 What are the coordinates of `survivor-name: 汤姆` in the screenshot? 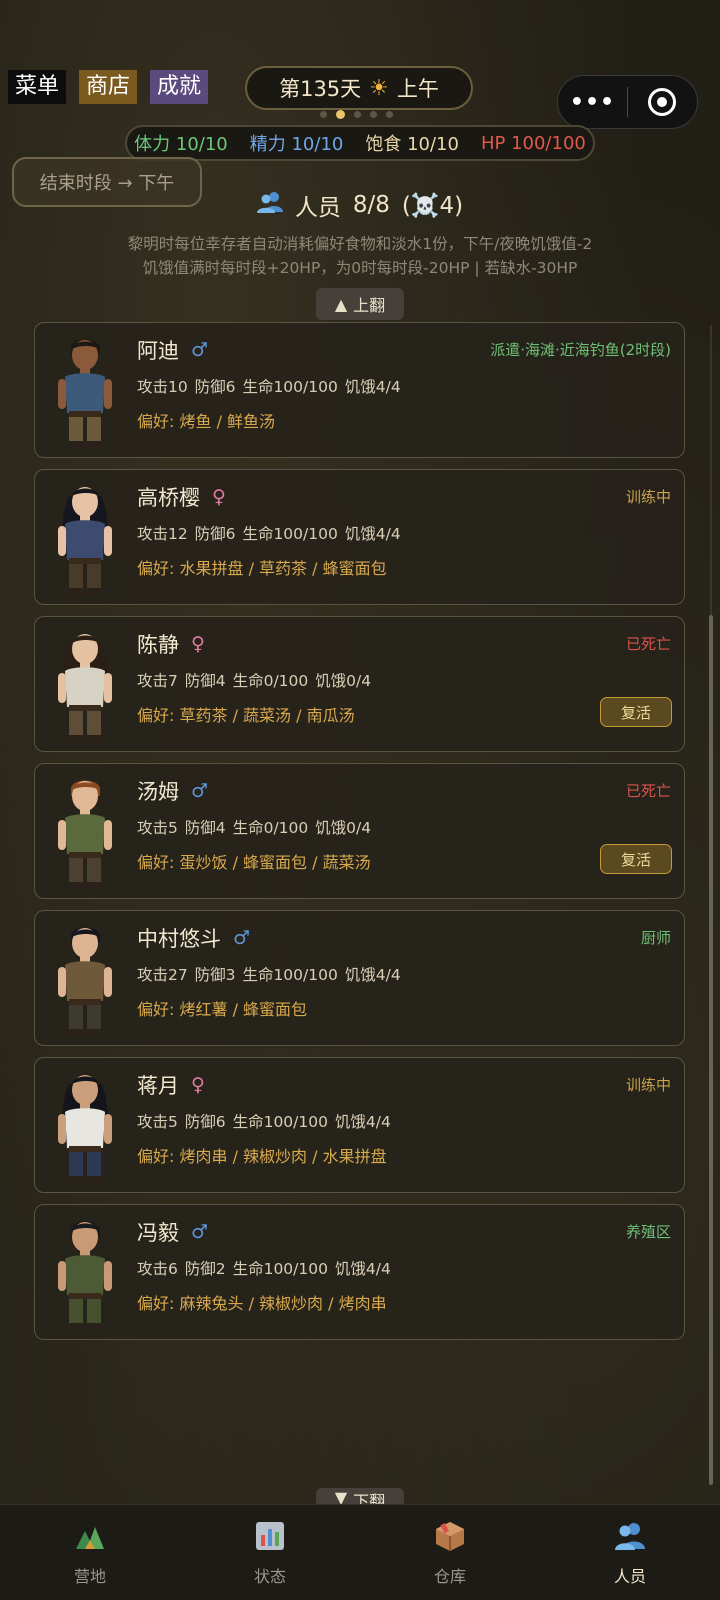 It's located at (158, 792).